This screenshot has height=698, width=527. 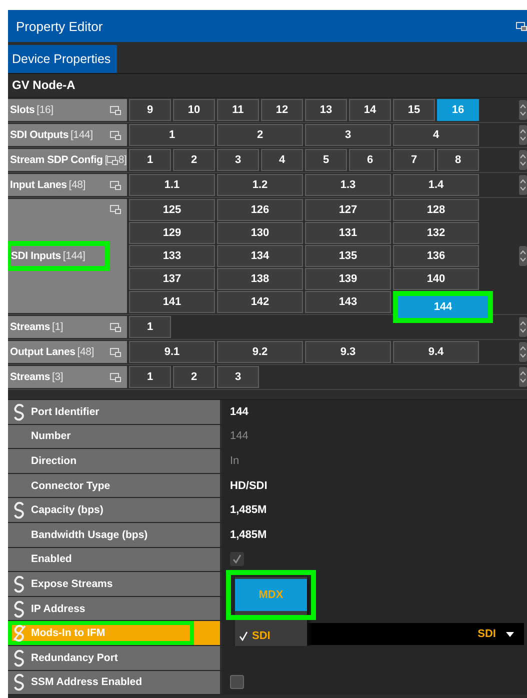 I want to click on label-text: Capacity (bps), so click(x=67, y=510).